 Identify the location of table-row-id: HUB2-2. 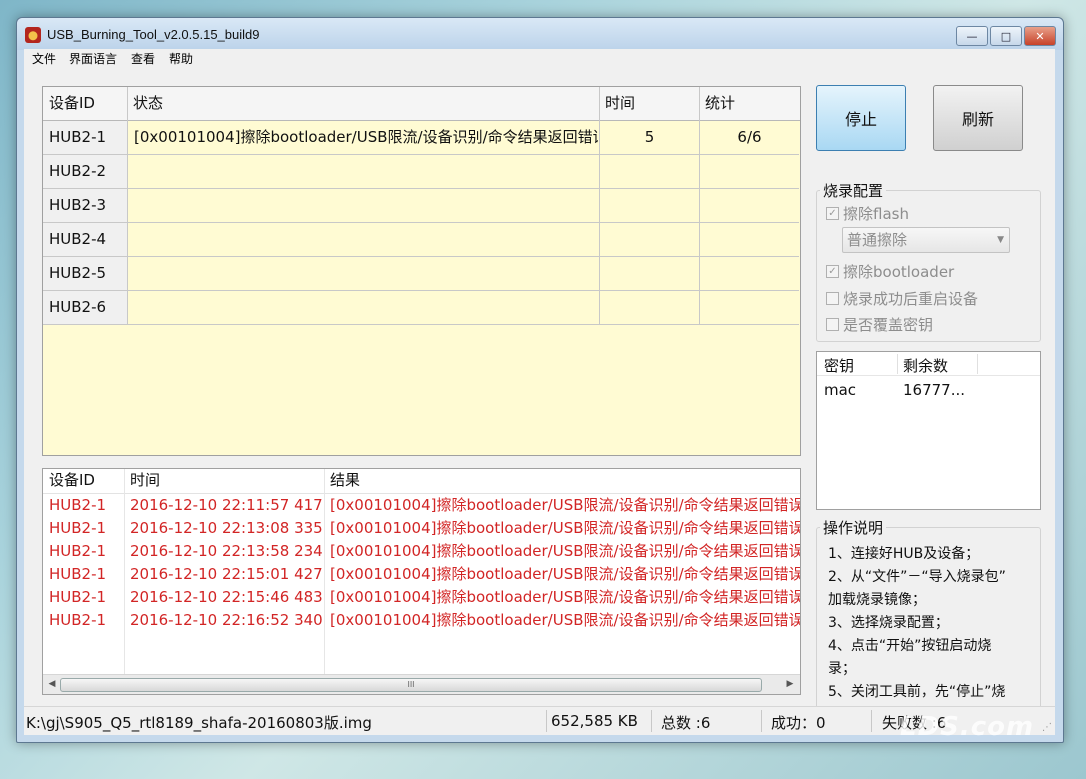
(85, 171).